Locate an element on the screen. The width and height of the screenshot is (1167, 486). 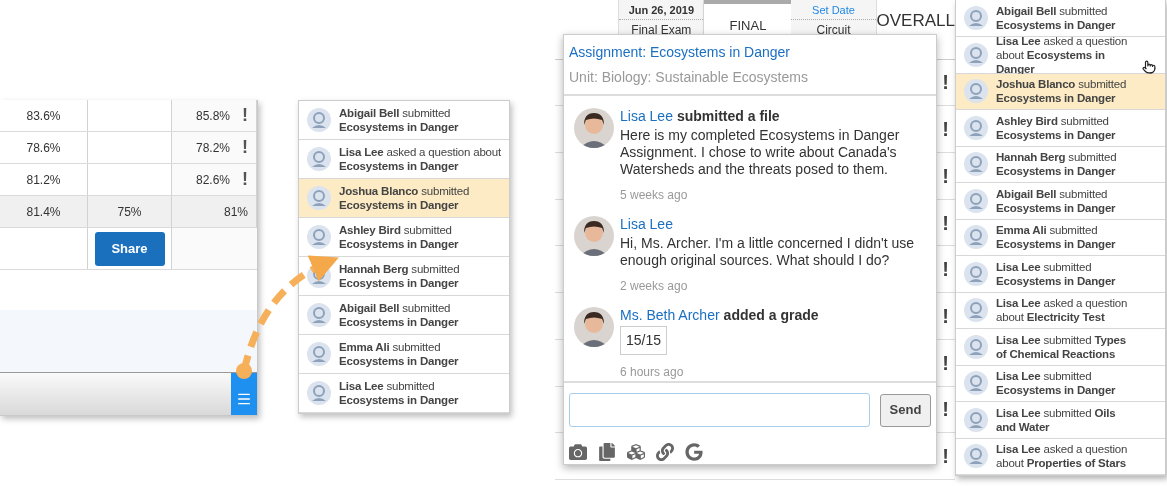
message-text: Hi, Ms. Archer. I'm a little concerned I didn't use enough original sources. What should I do? is located at coordinates (768, 252).